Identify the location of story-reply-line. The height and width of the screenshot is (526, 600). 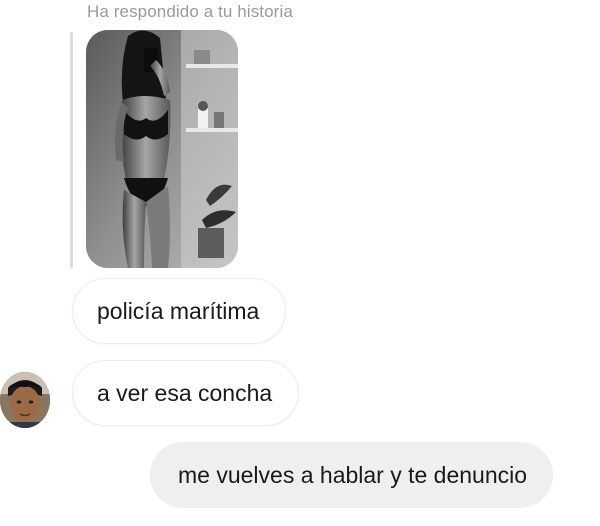
(71, 150).